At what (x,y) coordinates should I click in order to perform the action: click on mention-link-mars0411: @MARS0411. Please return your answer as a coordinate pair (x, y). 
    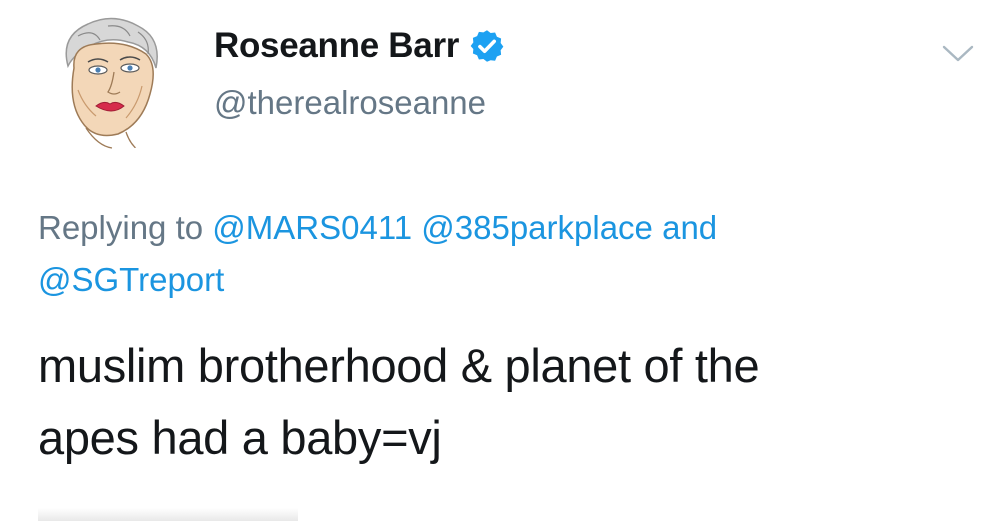
    Looking at the image, I should click on (312, 227).